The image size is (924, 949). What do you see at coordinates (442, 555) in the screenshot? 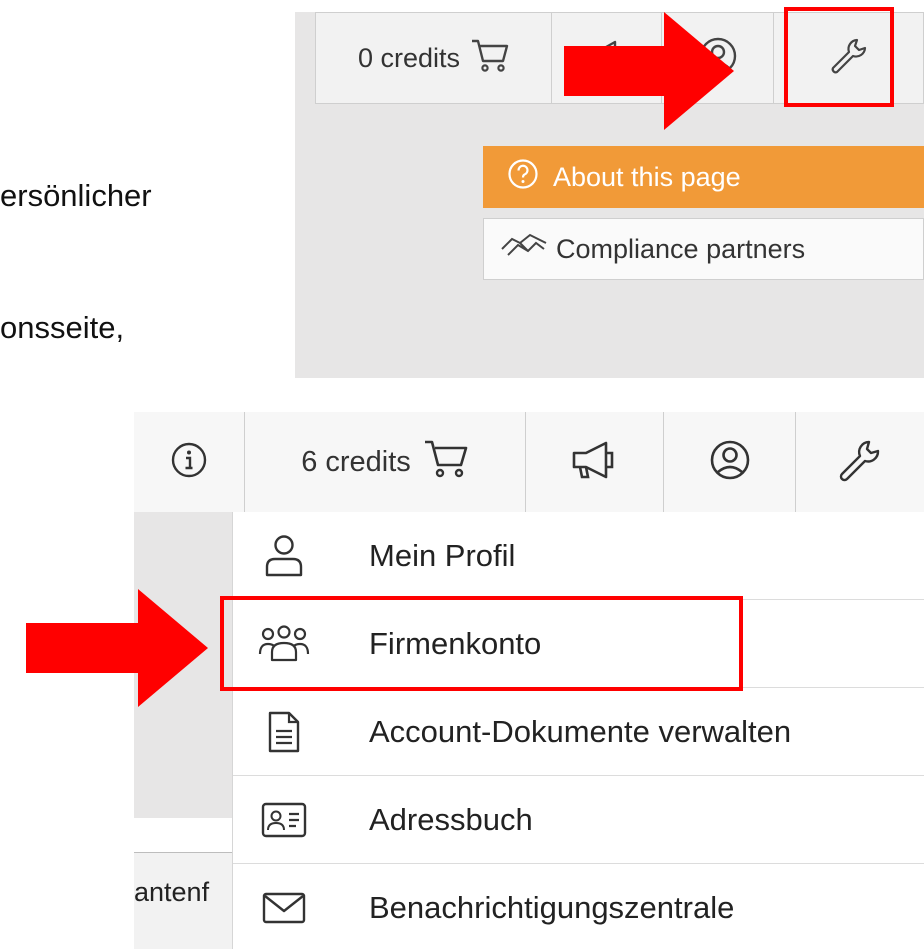
I see `menu-item-label: Mein Profil` at bounding box center [442, 555].